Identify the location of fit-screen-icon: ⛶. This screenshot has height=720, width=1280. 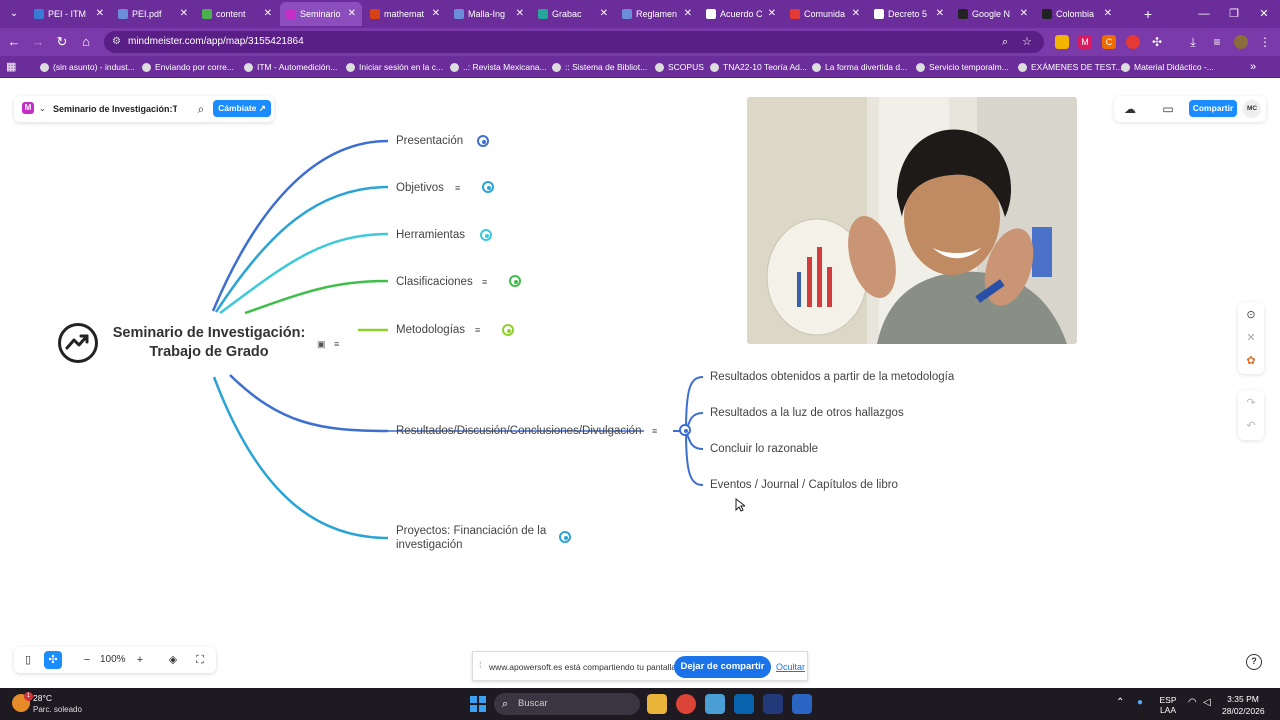
(200, 660).